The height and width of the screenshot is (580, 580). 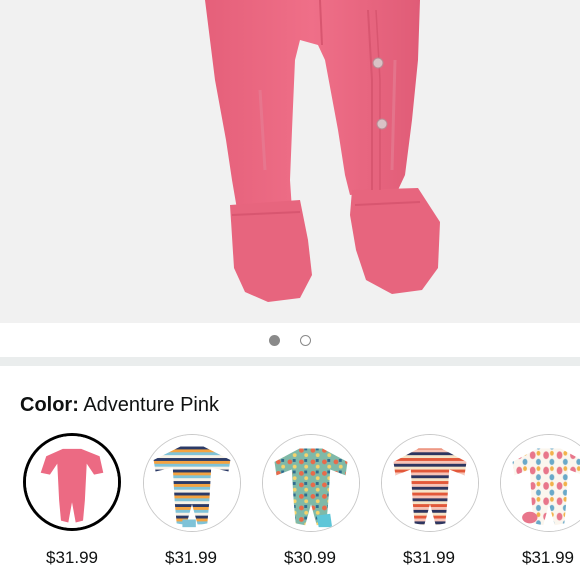 I want to click on section-divider, so click(x=290, y=361).